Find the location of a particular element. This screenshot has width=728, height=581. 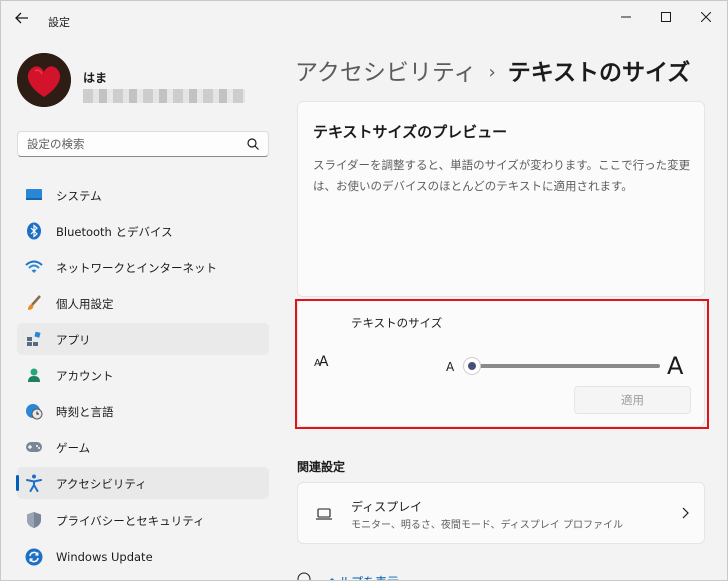

laptop-icon is located at coordinates (324, 514).